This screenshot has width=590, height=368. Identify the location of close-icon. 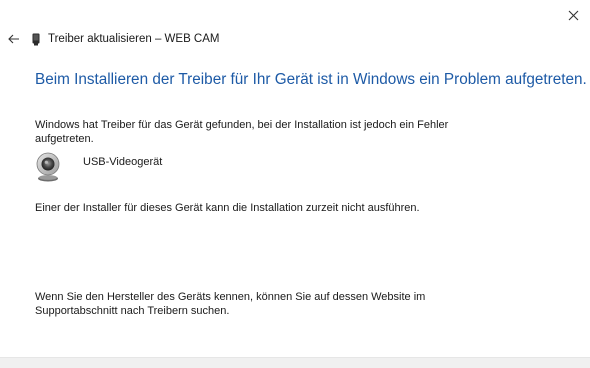
(573, 15).